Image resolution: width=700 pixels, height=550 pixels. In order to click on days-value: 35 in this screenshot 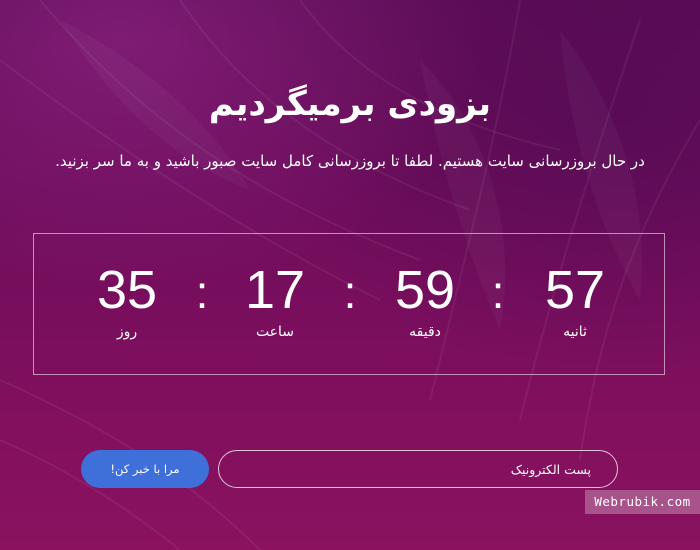, I will do `click(127, 290)`.